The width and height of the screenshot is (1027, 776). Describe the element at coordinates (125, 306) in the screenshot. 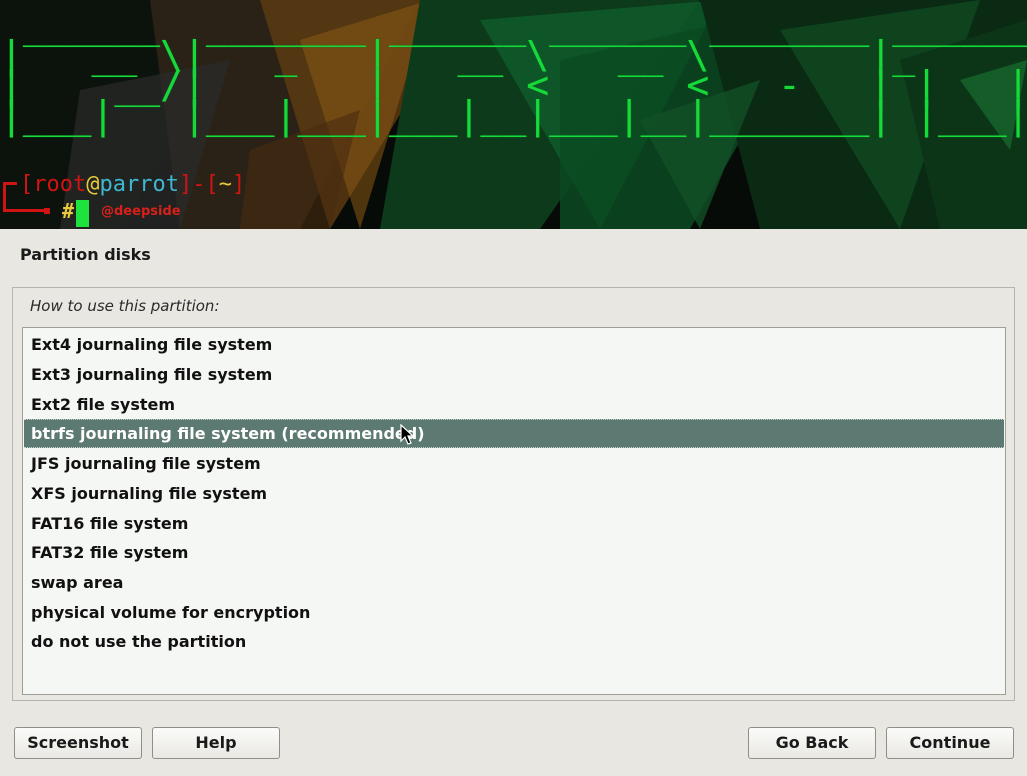

I see `question-label: How to use this partition:` at that location.